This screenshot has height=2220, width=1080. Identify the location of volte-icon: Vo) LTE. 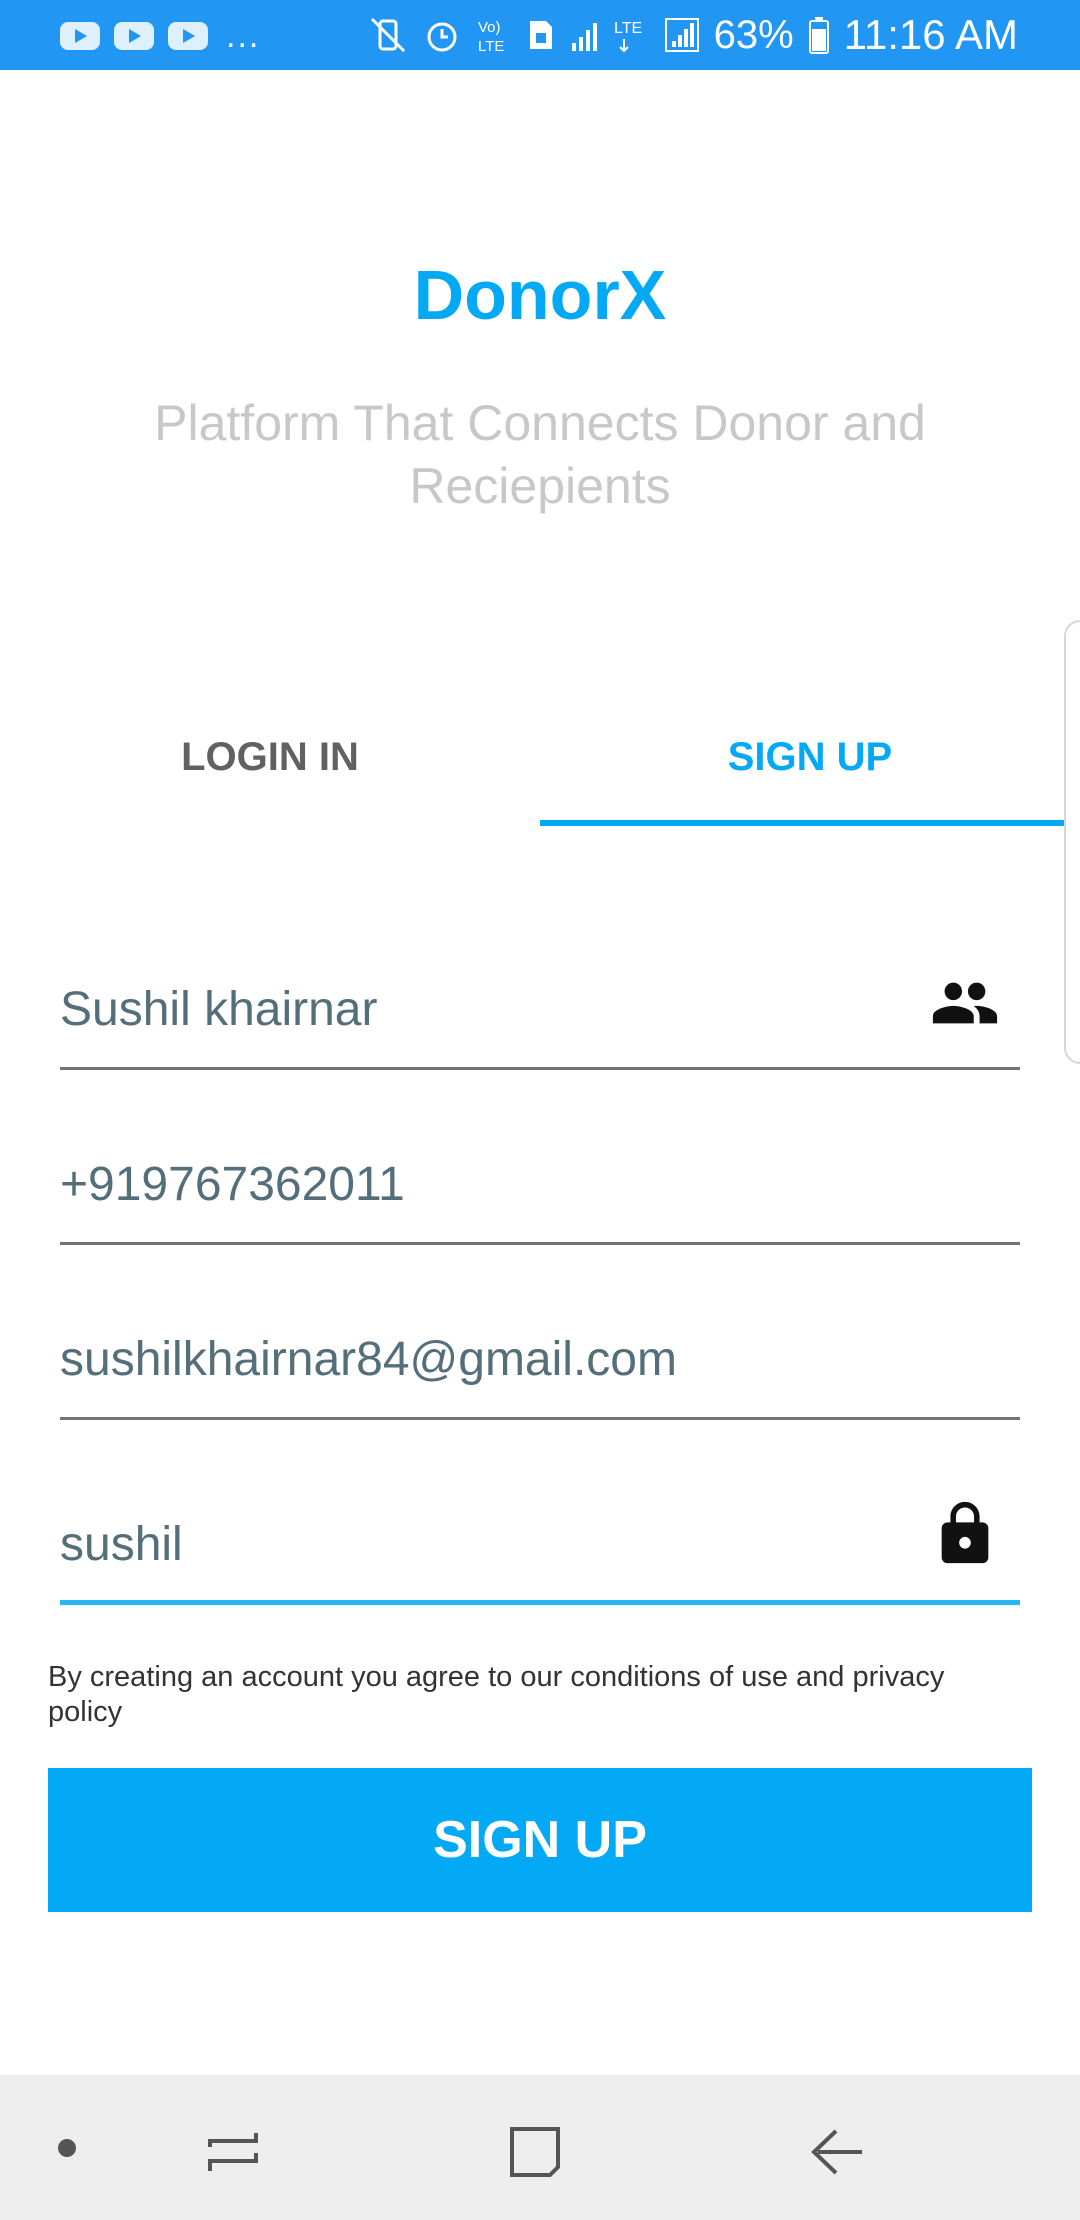
(494, 35).